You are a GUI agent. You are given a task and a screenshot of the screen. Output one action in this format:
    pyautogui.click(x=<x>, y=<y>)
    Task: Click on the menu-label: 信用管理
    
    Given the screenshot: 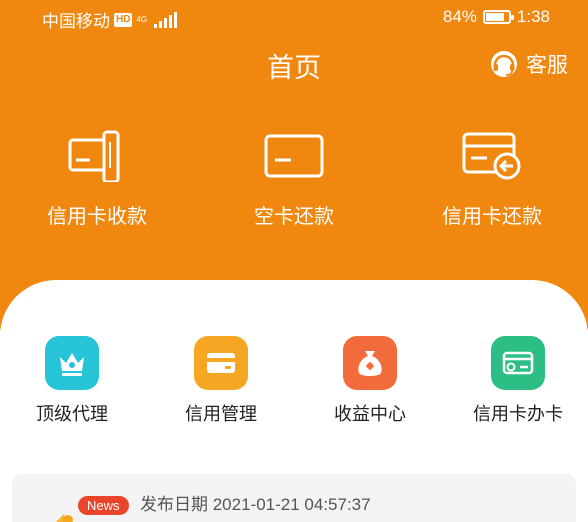 What is the action you would take?
    pyautogui.click(x=221, y=414)
    